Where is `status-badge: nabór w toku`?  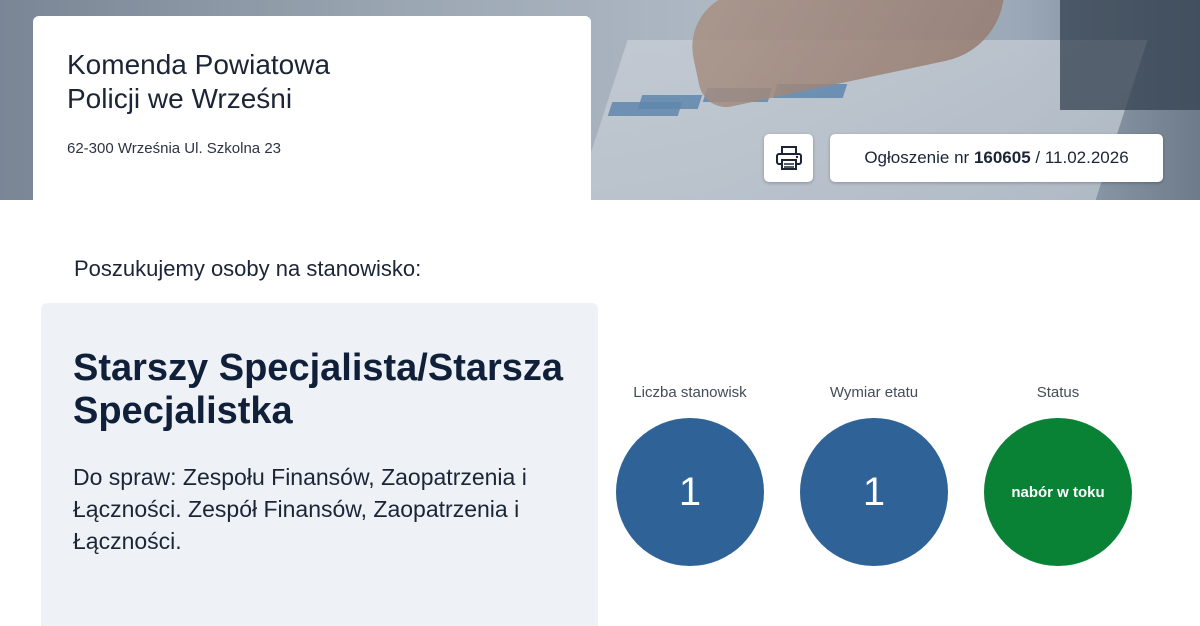
status-badge: nabór w toku is located at coordinates (1058, 492).